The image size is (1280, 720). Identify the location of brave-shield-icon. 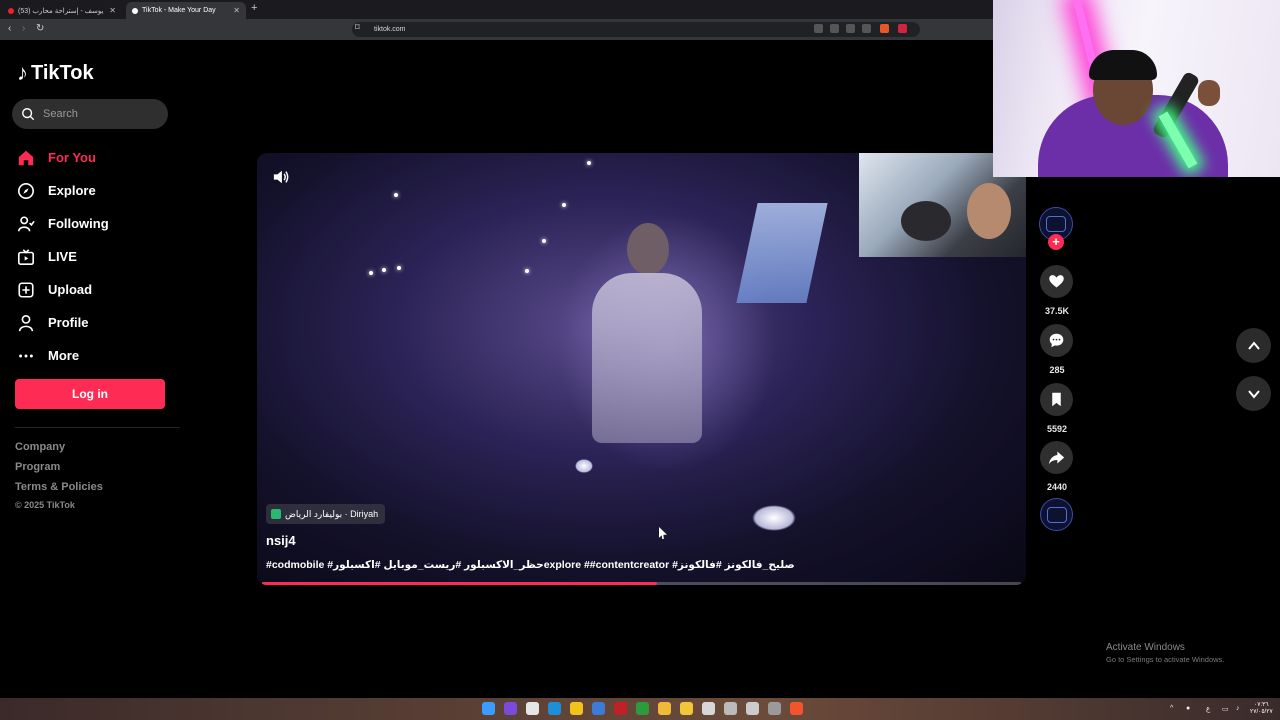
(884, 28).